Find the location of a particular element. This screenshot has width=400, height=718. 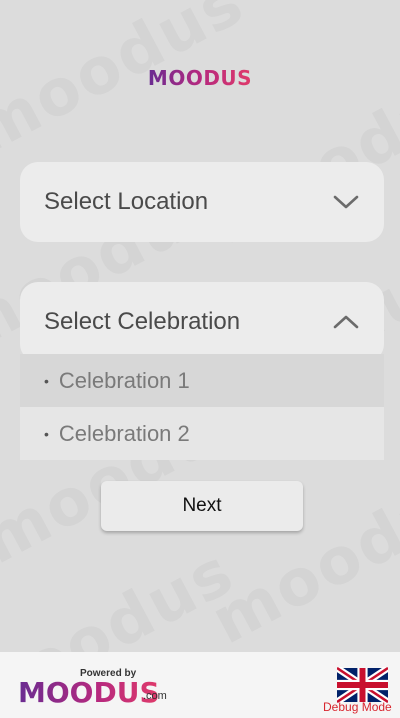

celebration-dropdown-label: Select Celebration is located at coordinates (142, 321).